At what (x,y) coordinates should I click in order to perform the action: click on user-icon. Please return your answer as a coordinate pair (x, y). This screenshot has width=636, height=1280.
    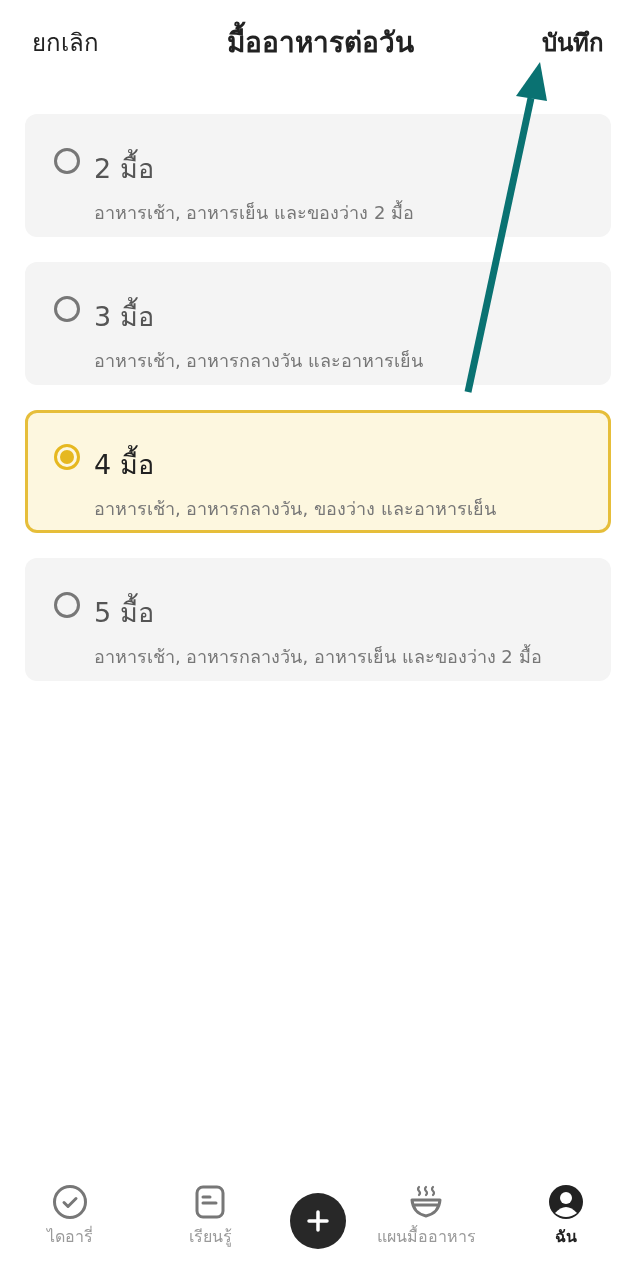
    Looking at the image, I should click on (566, 1202).